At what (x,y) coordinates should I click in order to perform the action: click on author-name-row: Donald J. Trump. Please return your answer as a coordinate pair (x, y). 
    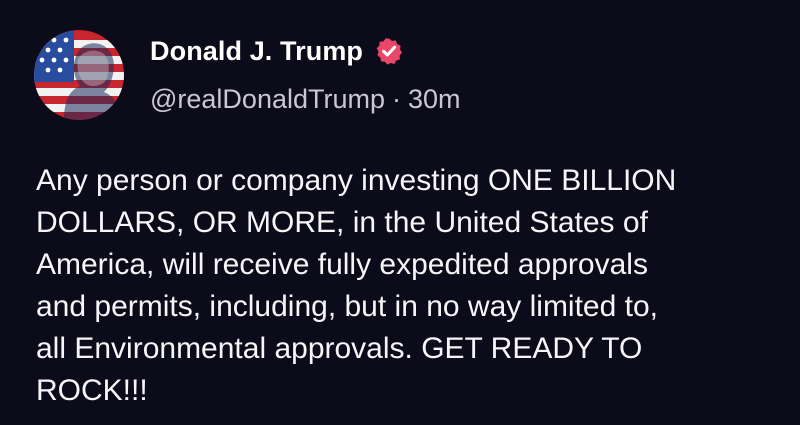
    Looking at the image, I should click on (305, 51).